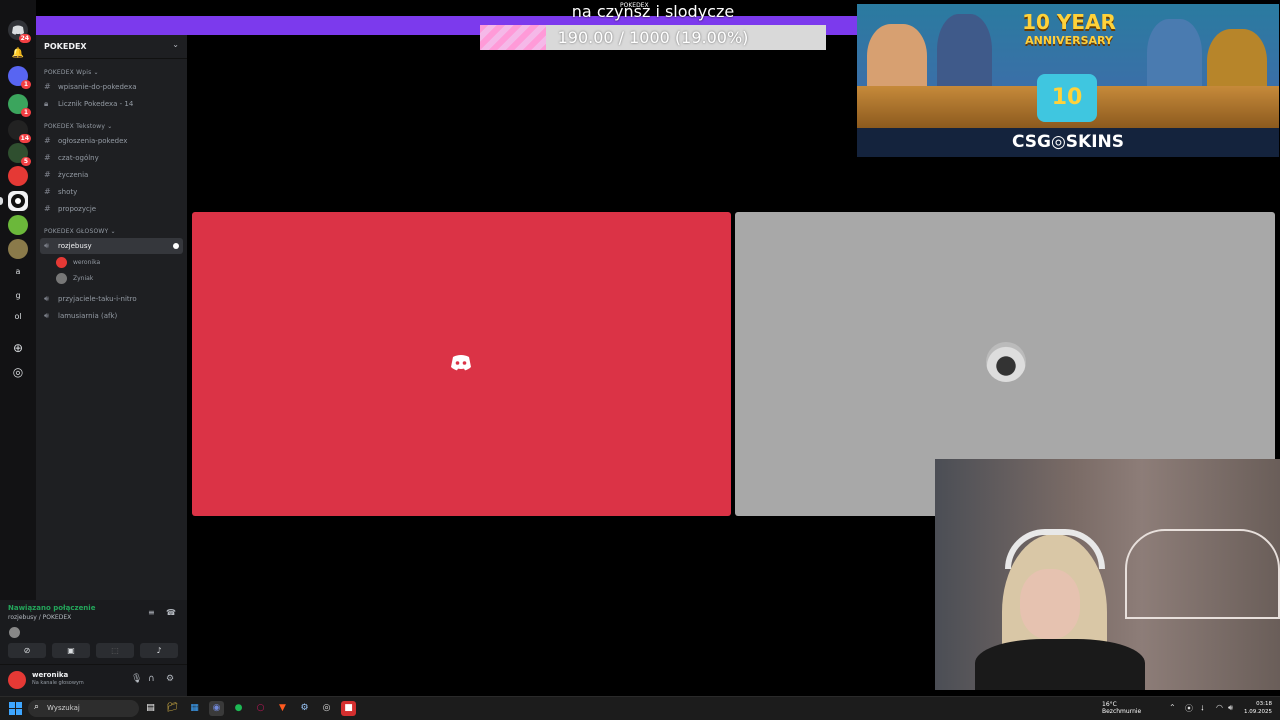  Describe the element at coordinates (238, 708) in the screenshot. I see `spotify-icon: ●` at that location.